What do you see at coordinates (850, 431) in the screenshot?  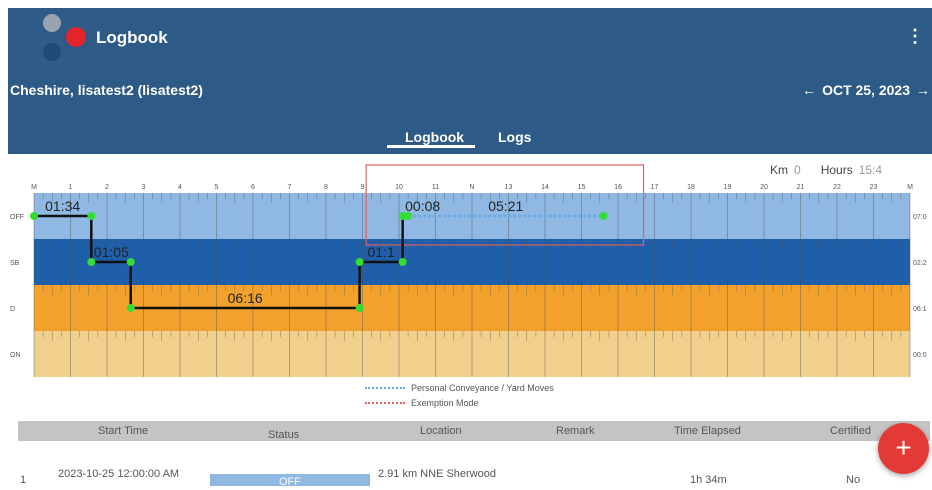 I see `column-header-certified: Certified` at bounding box center [850, 431].